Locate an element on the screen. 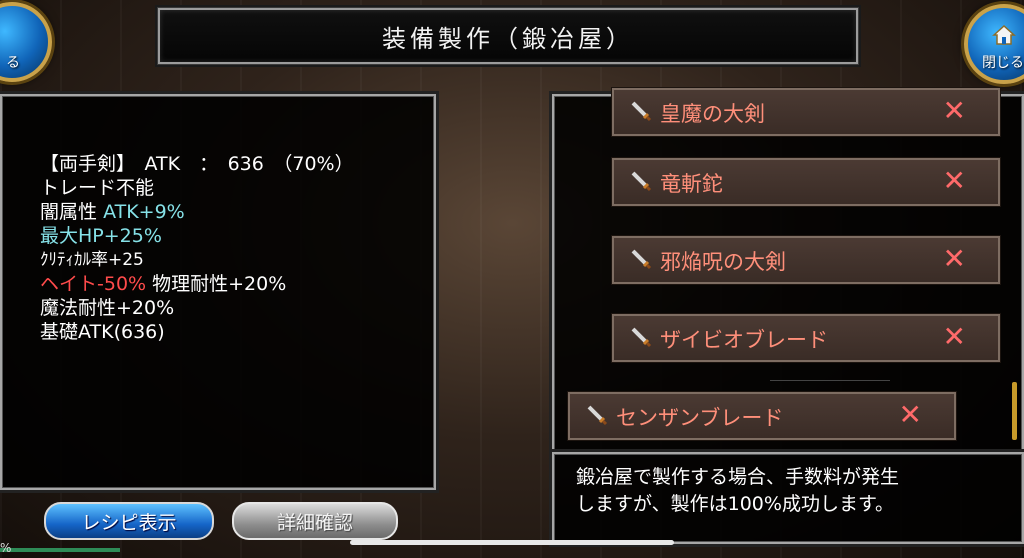  info-text: 鍛冶屋で製作する場合、手数料が発生 しますが、製作は100%成功します。 is located at coordinates (737, 491).